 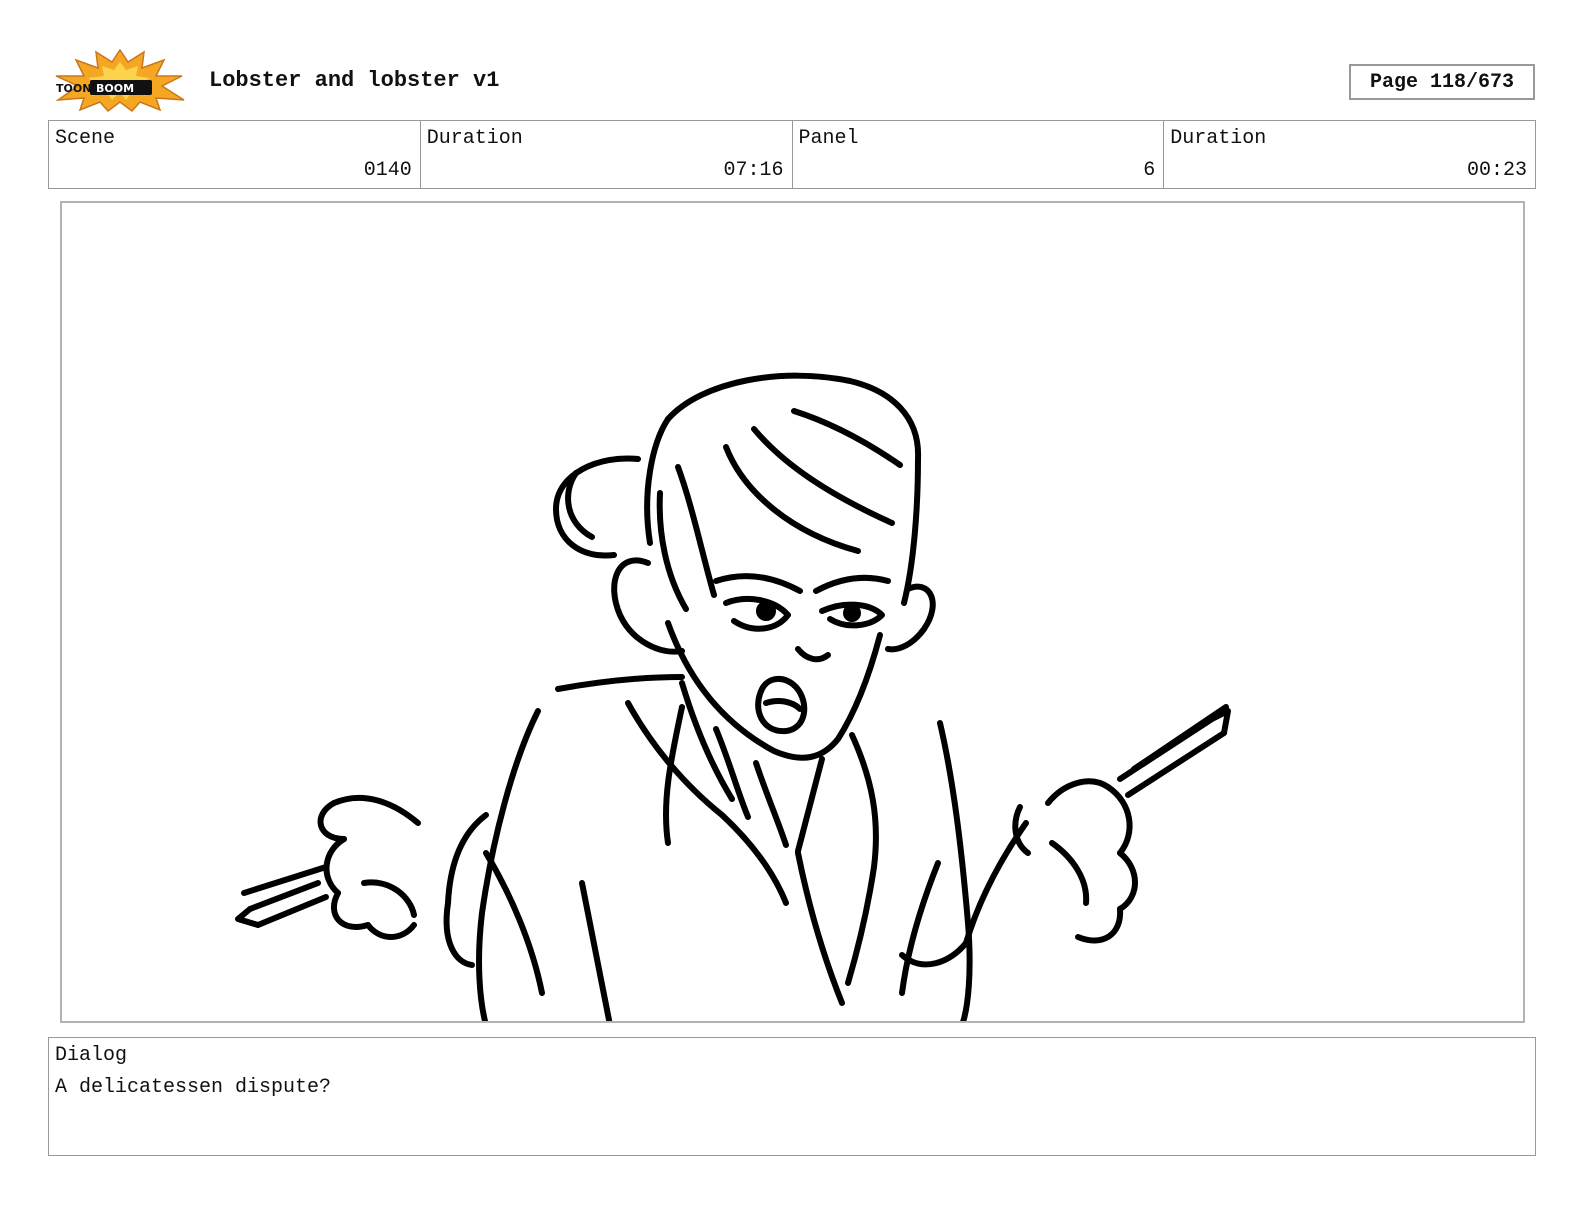 I want to click on panel-label: Panel, so click(x=828, y=138).